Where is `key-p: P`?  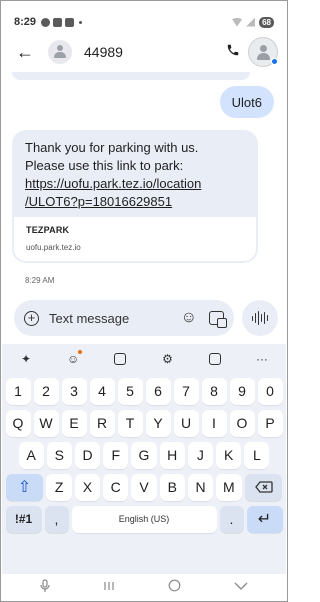
key-p: P is located at coordinates (270, 423).